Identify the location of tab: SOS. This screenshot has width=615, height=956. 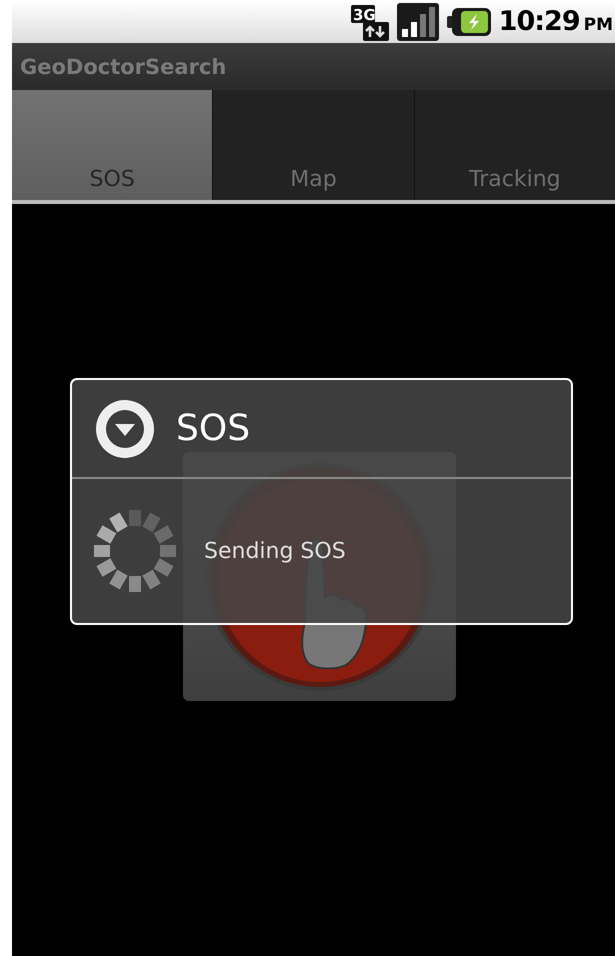
(112, 145).